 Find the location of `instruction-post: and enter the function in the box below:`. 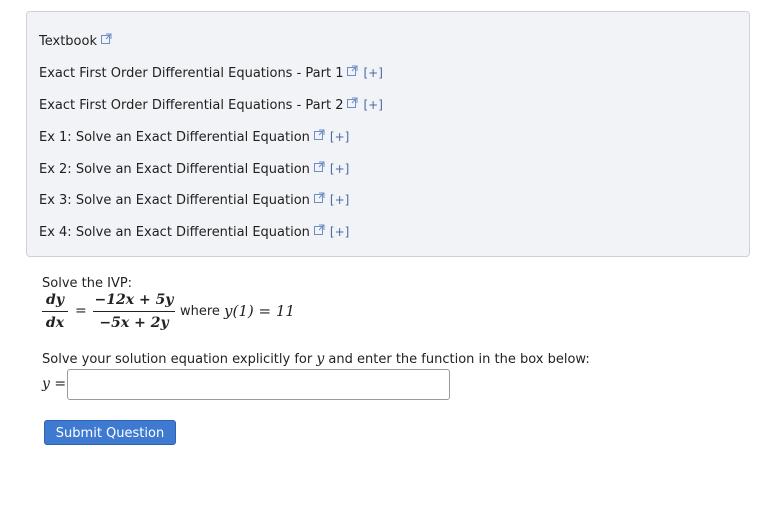

instruction-post: and enter the function in the box below: is located at coordinates (459, 359).